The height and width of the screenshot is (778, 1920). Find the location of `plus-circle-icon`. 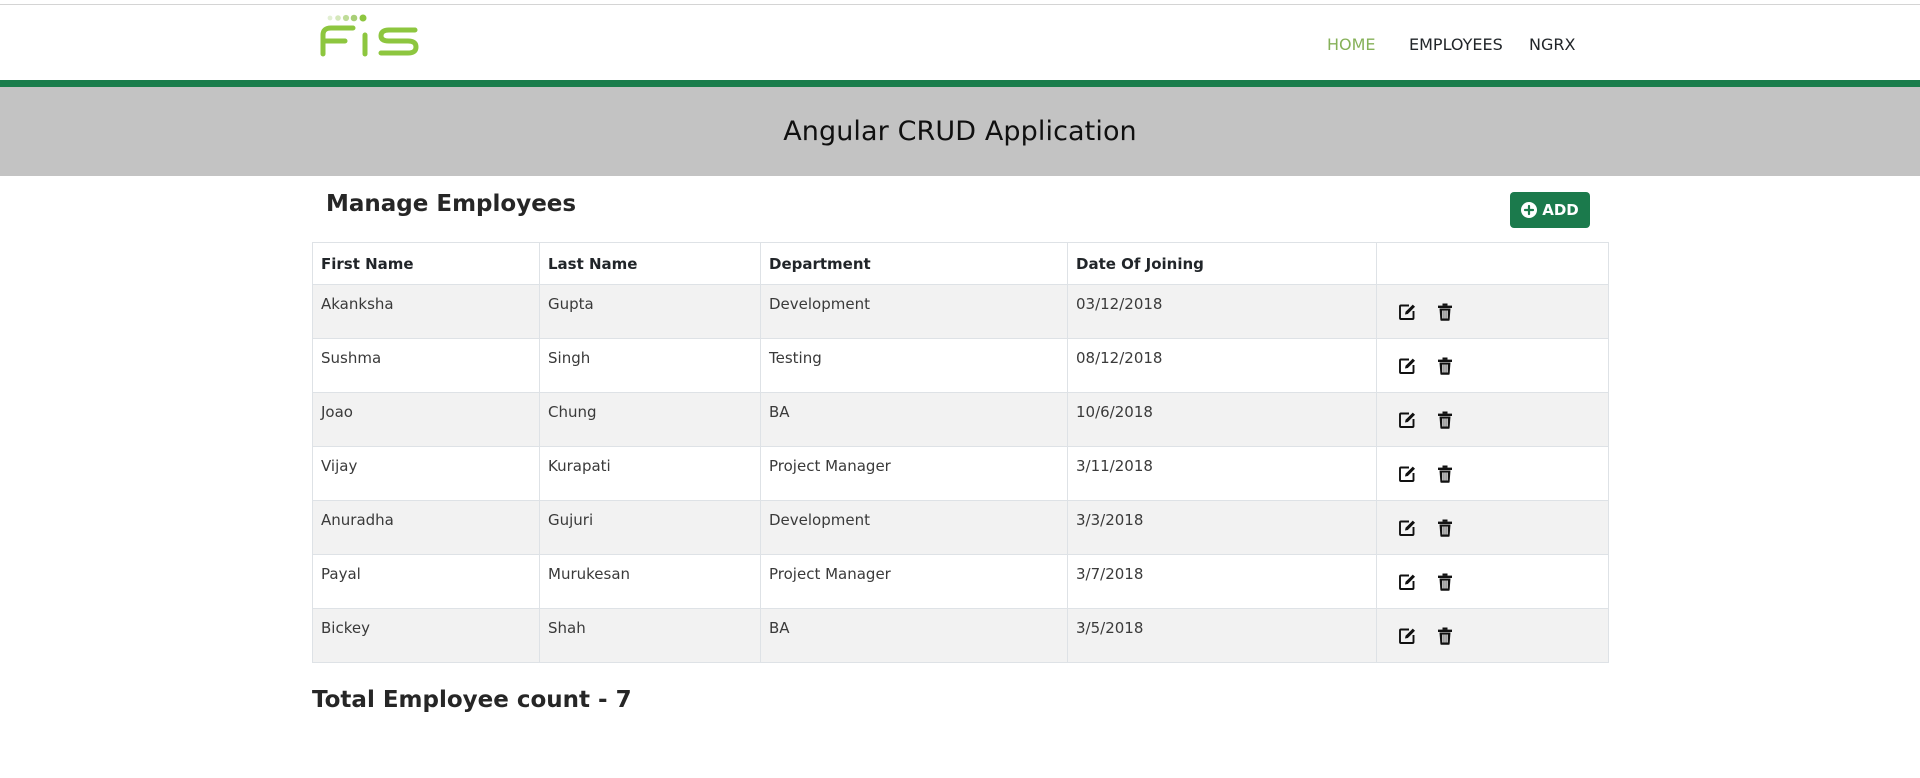

plus-circle-icon is located at coordinates (1529, 210).